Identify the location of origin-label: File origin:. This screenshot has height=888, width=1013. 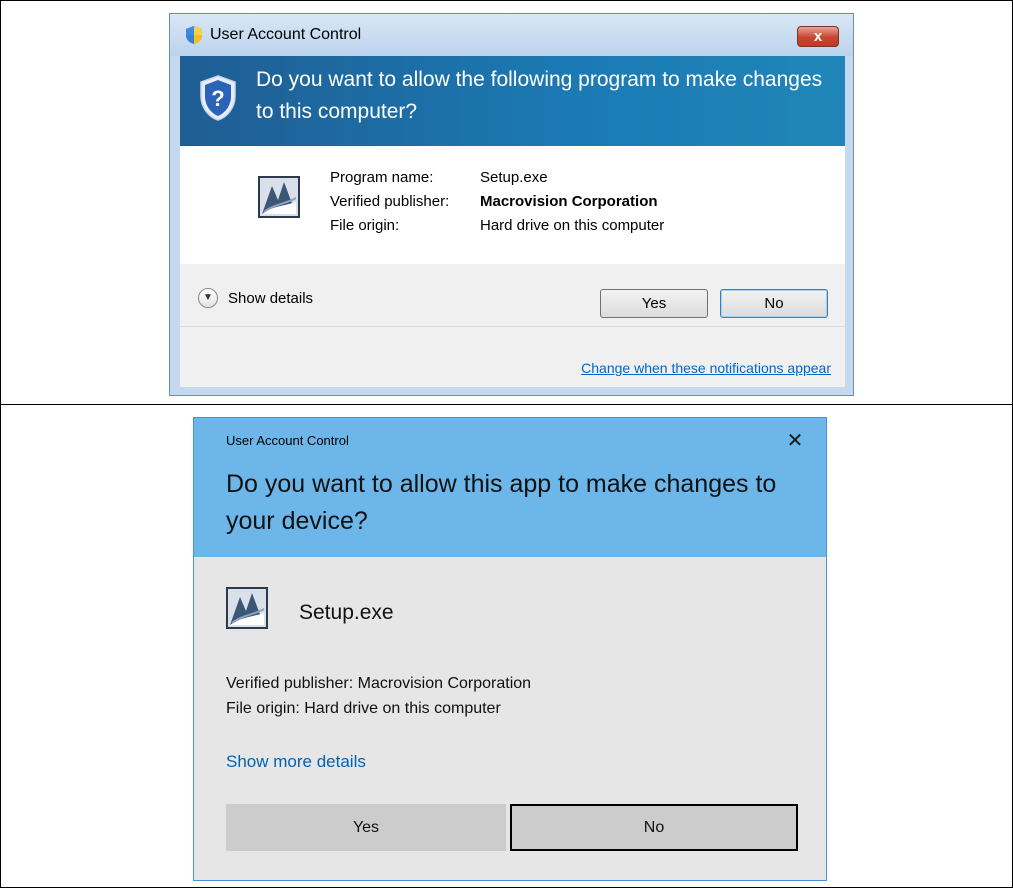
(365, 225).